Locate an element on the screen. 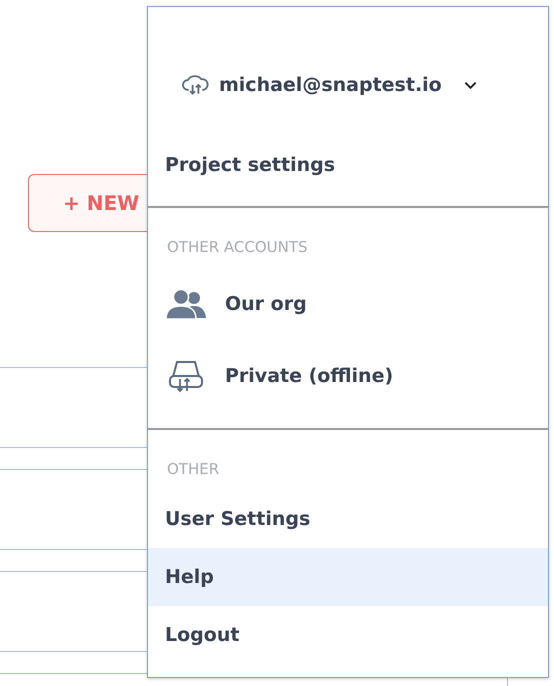  section-heading: OTHER ACCOUNTS is located at coordinates (237, 247).